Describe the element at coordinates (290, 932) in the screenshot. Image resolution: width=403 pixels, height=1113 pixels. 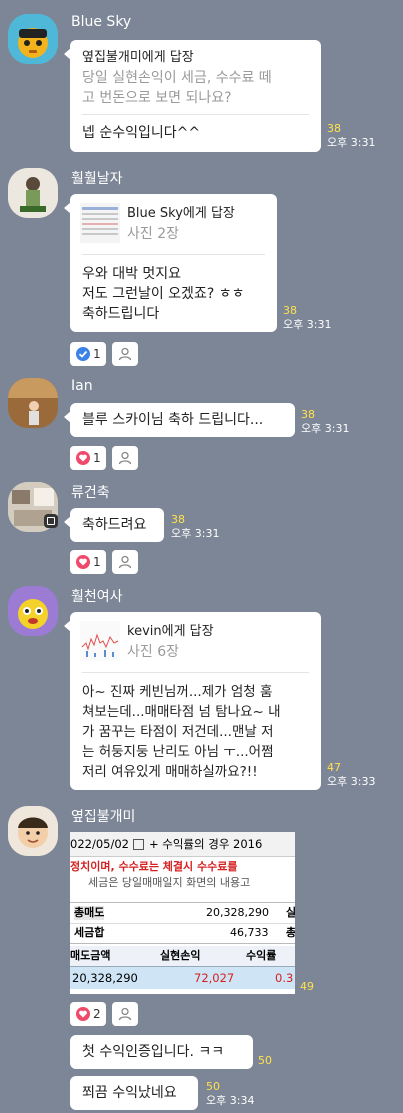
I see `image-row-tail: 총` at that location.